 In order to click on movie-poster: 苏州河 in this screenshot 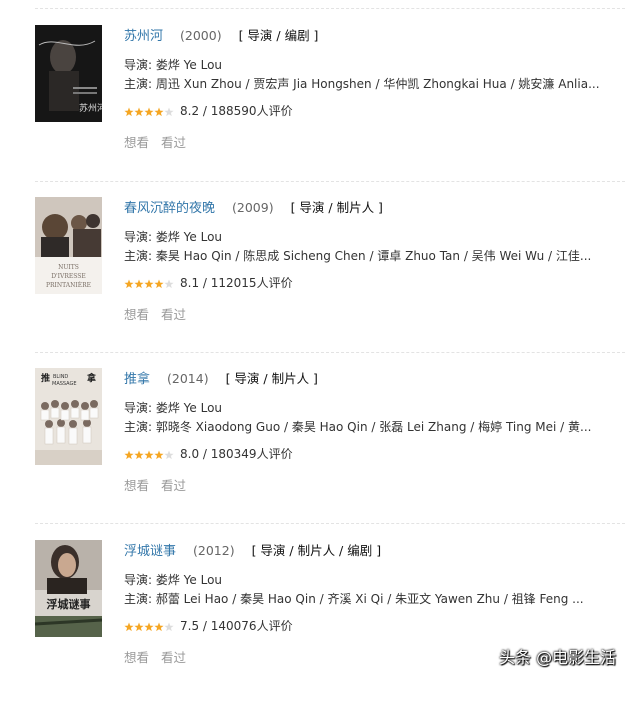, I will do `click(68, 73)`.